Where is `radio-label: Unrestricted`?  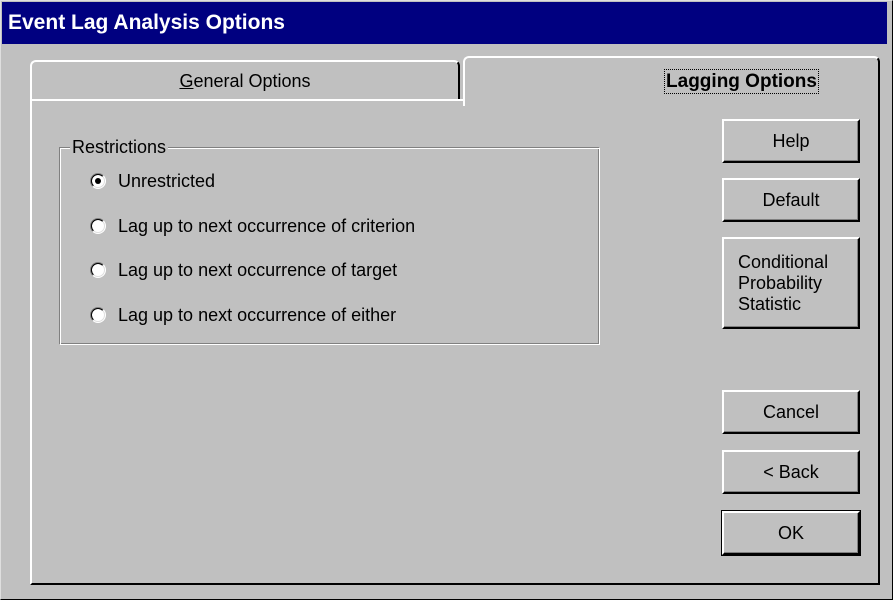
radio-label: Unrestricted is located at coordinates (167, 180).